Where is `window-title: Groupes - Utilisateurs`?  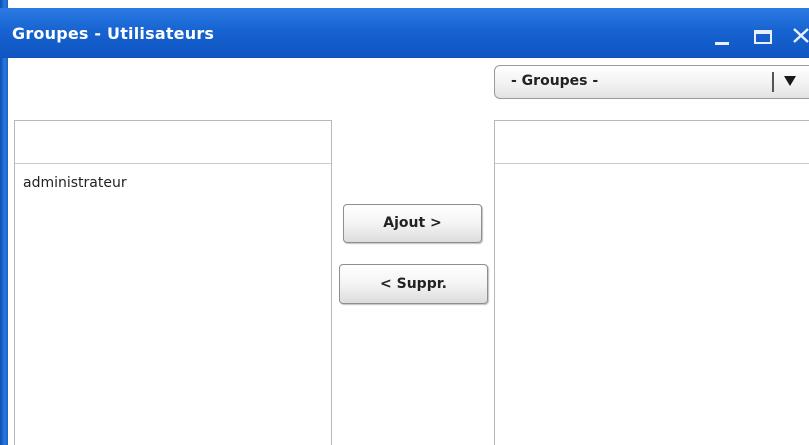 window-title: Groupes - Utilisateurs is located at coordinates (113, 33).